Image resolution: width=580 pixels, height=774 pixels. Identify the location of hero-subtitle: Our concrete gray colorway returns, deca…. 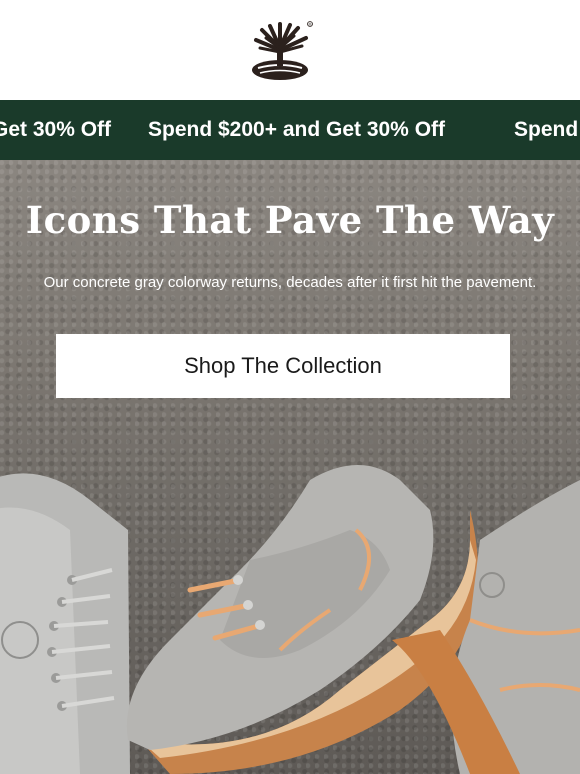
(290, 282).